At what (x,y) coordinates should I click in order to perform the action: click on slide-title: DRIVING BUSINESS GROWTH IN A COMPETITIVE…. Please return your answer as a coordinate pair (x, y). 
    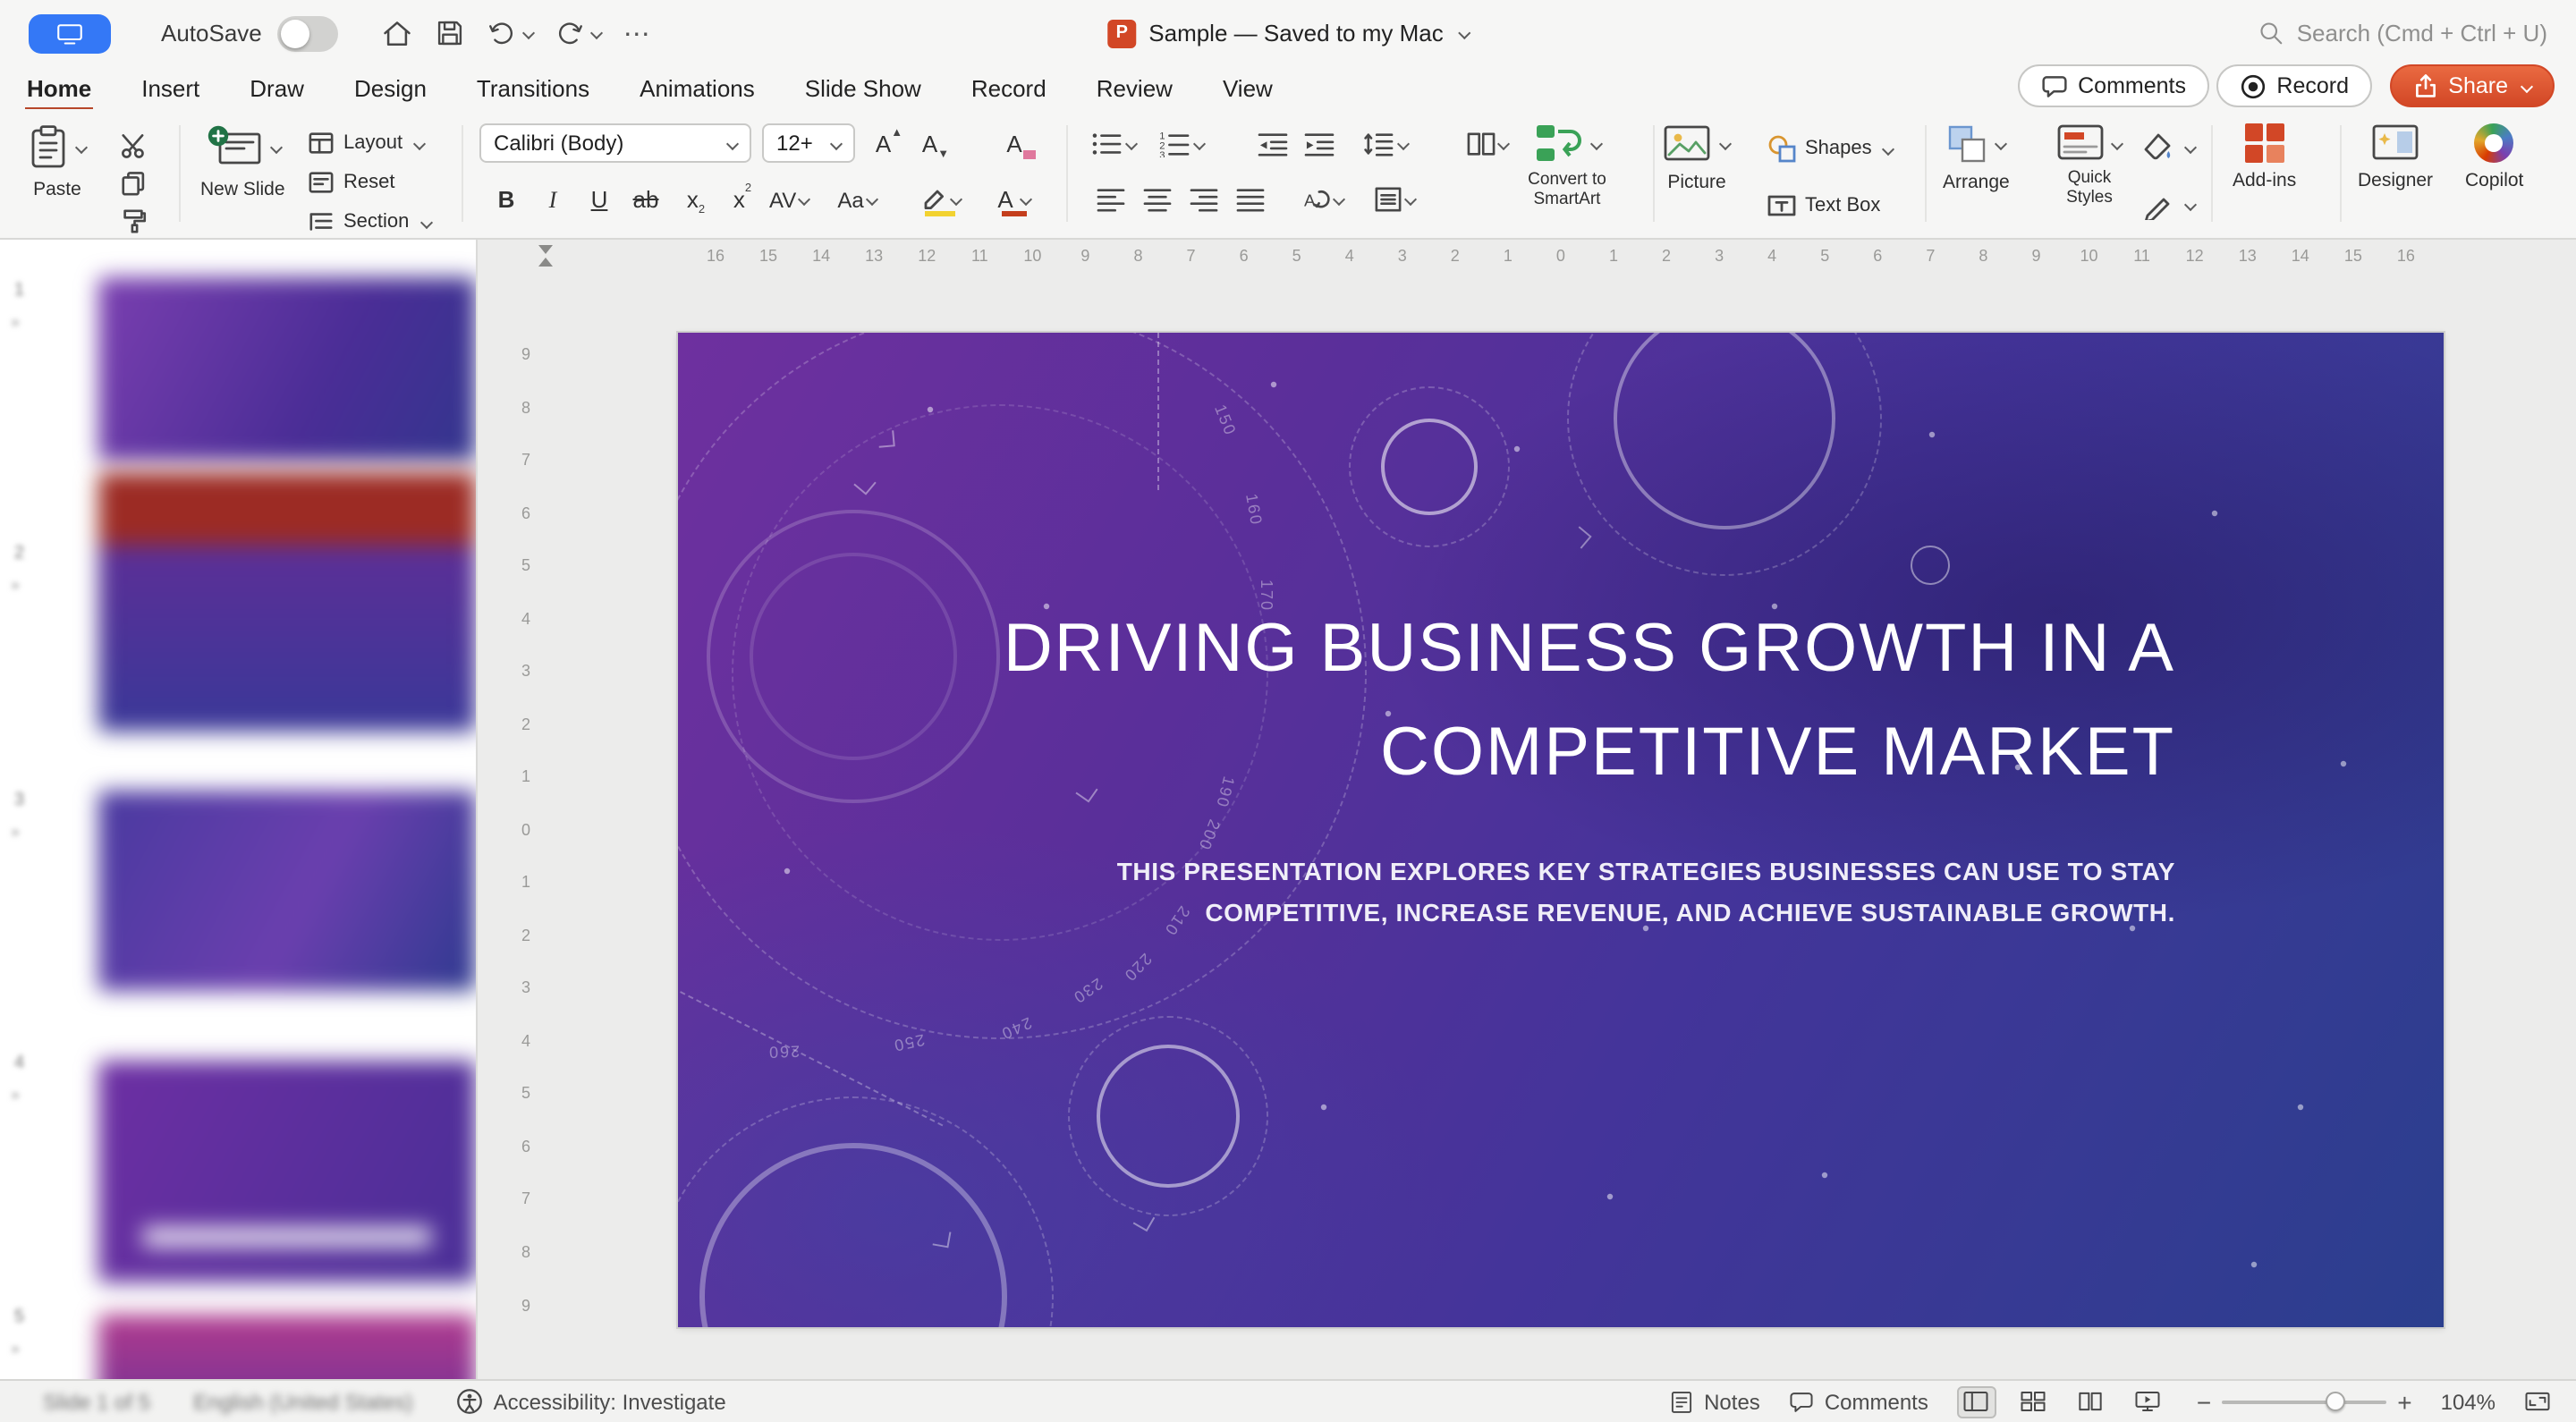
    Looking at the image, I should click on (1543, 701).